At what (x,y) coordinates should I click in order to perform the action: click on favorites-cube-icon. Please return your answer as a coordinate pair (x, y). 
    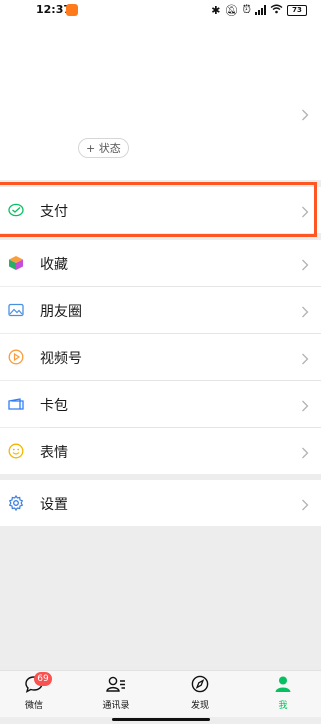
    Looking at the image, I should click on (16, 263).